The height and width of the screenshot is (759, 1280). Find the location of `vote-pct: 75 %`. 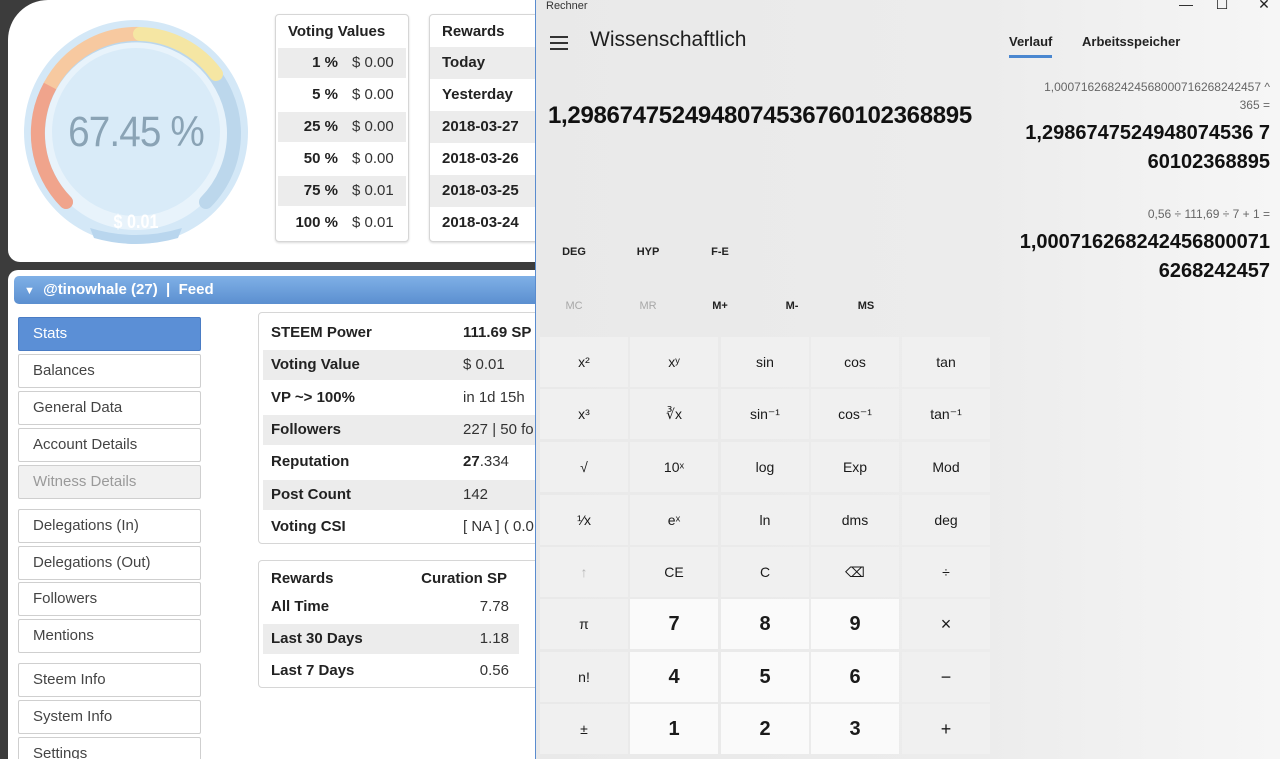

vote-pct: 75 % is located at coordinates (312, 191).